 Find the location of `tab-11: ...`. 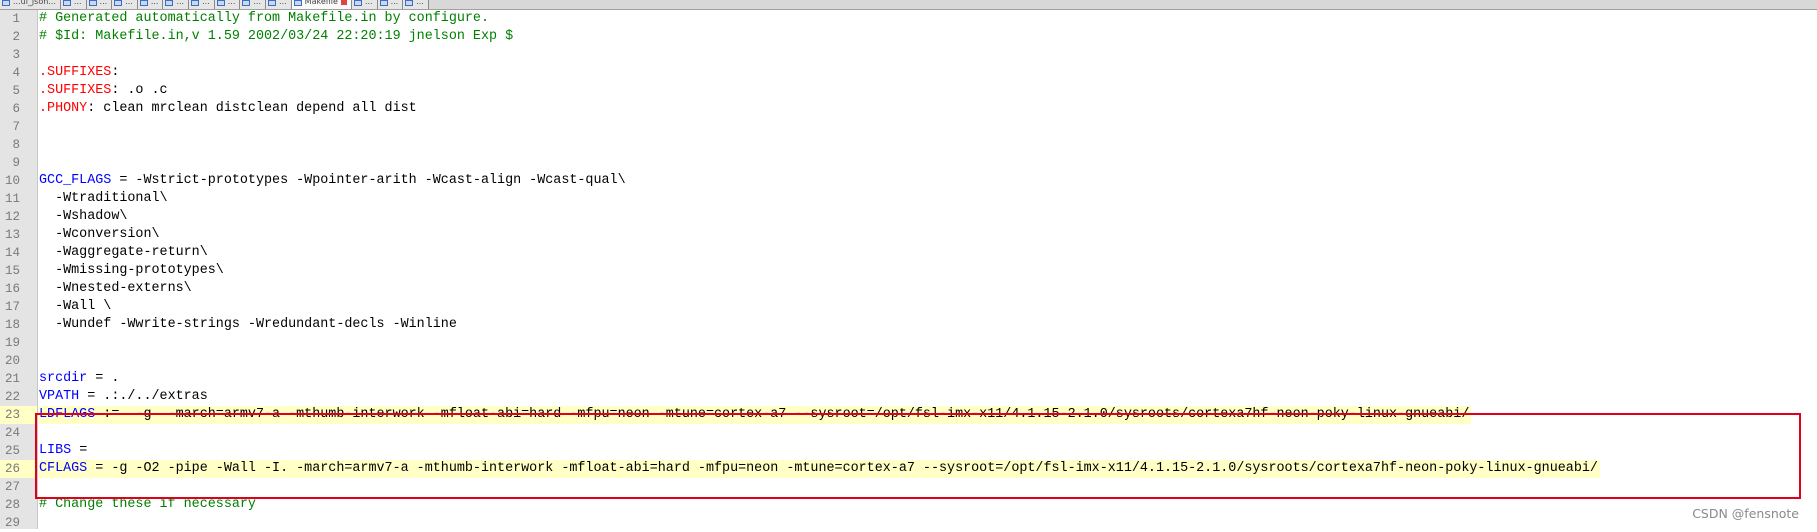

tab-11: ... is located at coordinates (364, 4).